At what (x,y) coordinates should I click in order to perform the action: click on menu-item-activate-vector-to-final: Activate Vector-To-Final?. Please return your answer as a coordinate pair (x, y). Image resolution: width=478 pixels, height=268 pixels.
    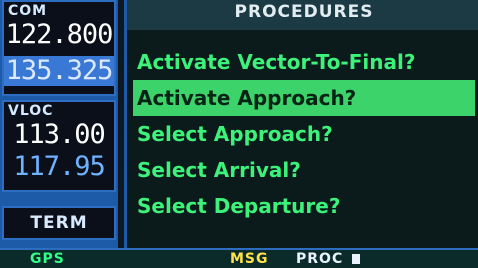
    Looking at the image, I should click on (304, 62).